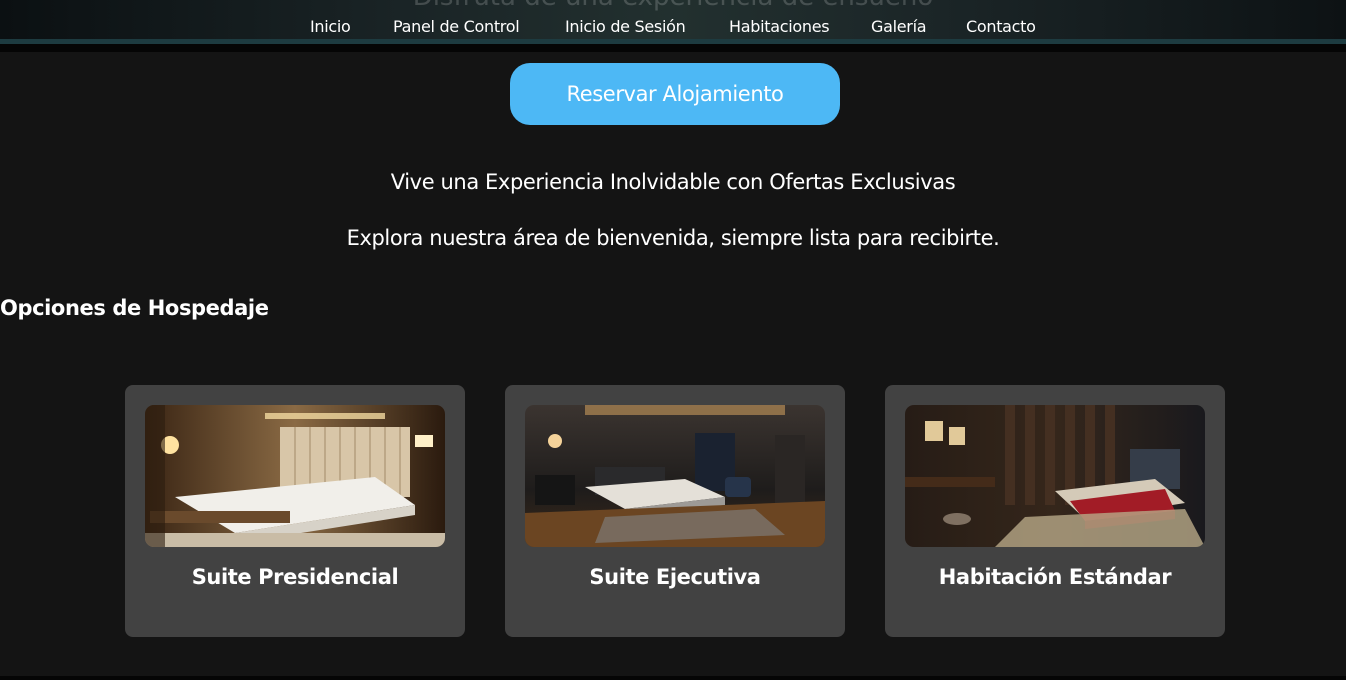  What do you see at coordinates (1055, 476) in the screenshot?
I see `bedroom-standard-photo` at bounding box center [1055, 476].